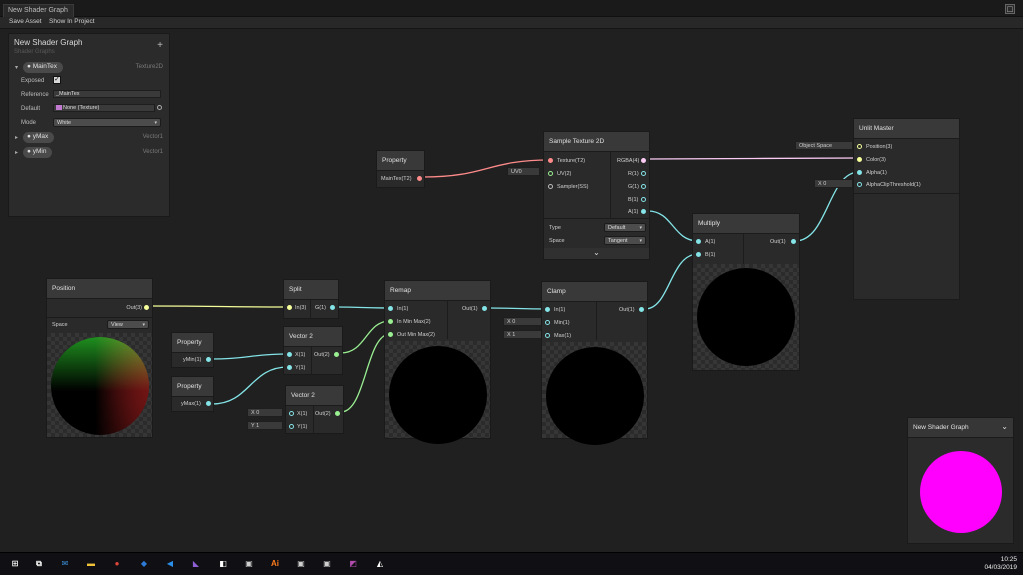 The width and height of the screenshot is (1023, 575). I want to click on node-title: Position, so click(99, 289).